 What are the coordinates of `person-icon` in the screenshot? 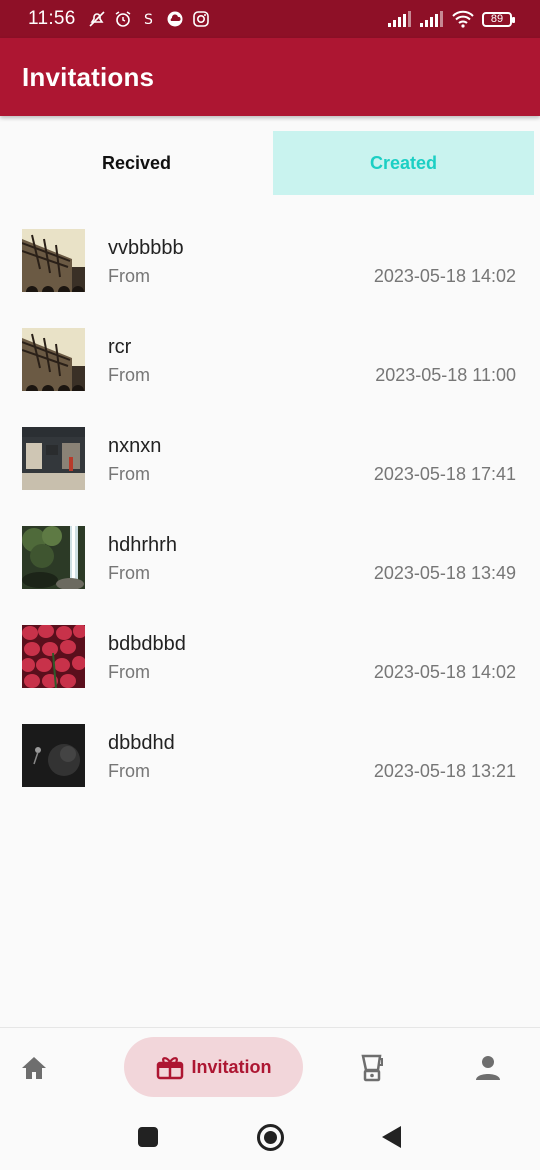 It's located at (488, 1068).